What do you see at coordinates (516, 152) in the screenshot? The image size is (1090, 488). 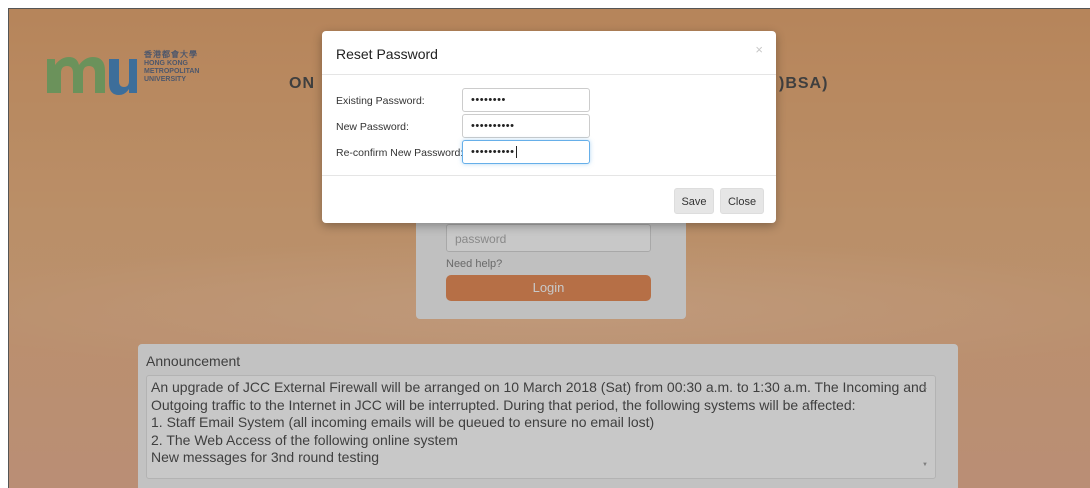 I see `text-caret` at bounding box center [516, 152].